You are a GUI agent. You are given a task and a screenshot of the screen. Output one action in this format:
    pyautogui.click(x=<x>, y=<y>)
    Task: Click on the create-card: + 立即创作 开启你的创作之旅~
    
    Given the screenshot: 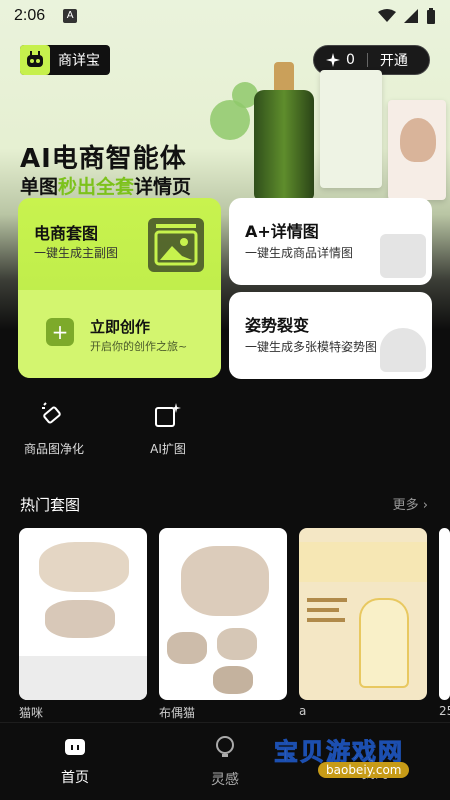 What is the action you would take?
    pyautogui.click(x=119, y=334)
    